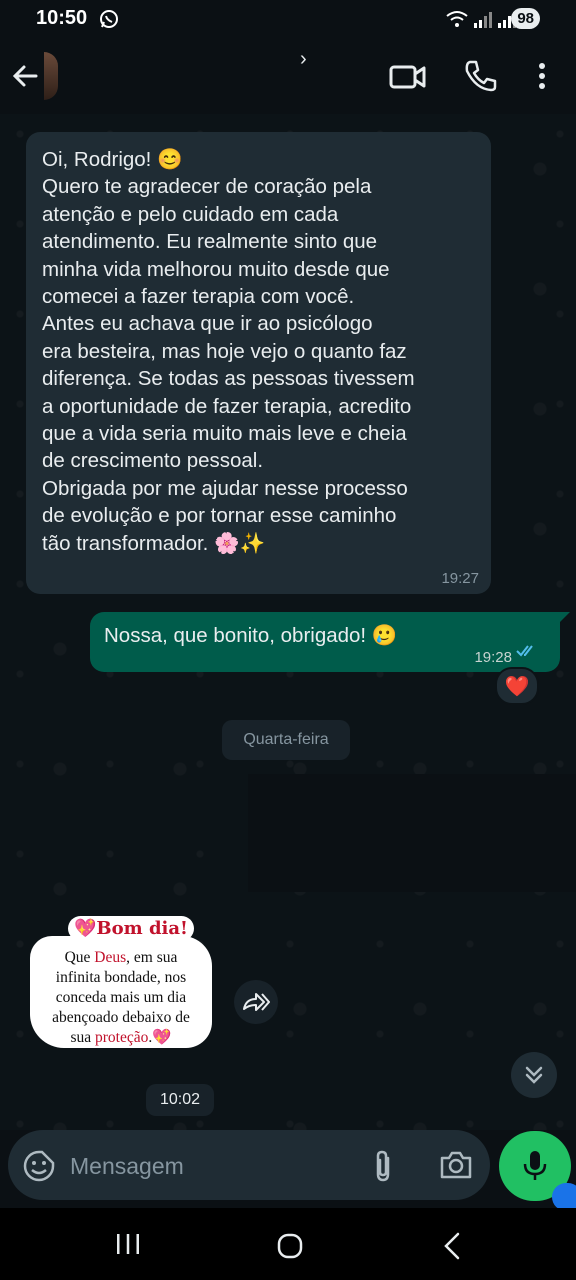 The width and height of the screenshot is (576, 1280). I want to click on message-line: era besteira, mas hoje vejo o quanto faz, so click(224, 351).